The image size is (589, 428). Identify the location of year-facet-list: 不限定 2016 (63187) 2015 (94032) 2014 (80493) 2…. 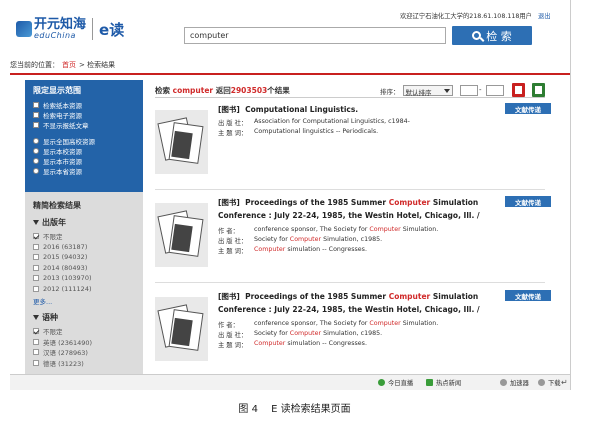
(84, 262).